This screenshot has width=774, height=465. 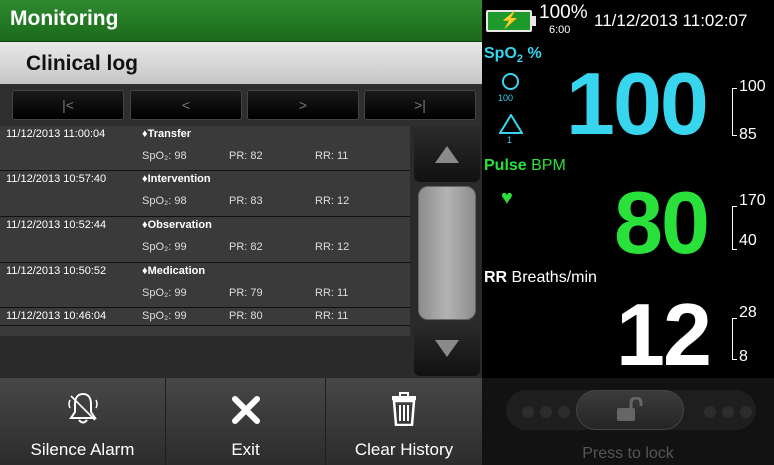 I want to click on heart-icon: ♥, so click(x=507, y=198).